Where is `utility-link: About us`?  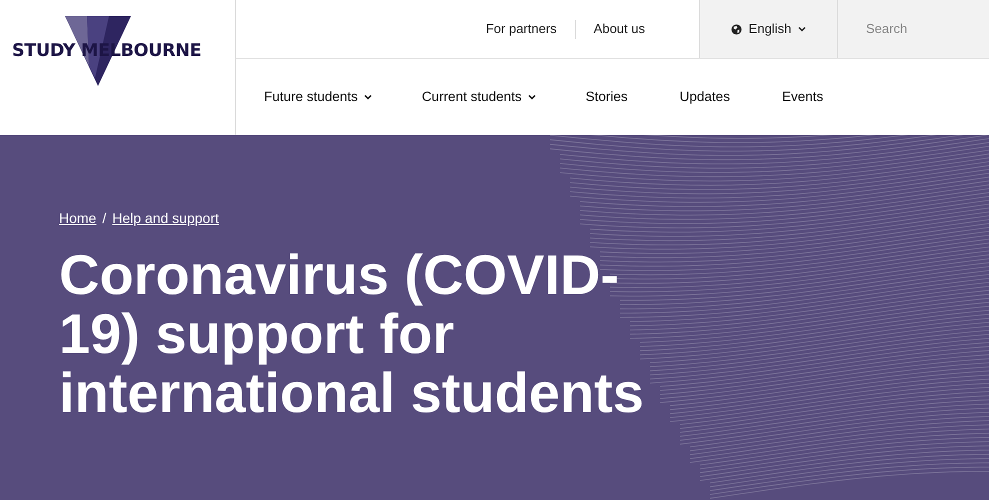 utility-link: About us is located at coordinates (619, 29).